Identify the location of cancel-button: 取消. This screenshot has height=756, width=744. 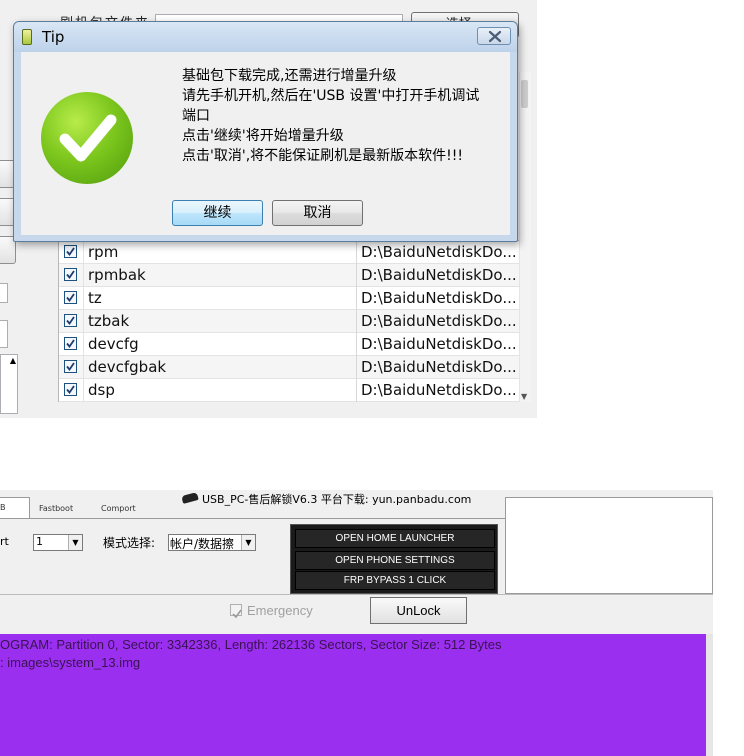
(317, 213).